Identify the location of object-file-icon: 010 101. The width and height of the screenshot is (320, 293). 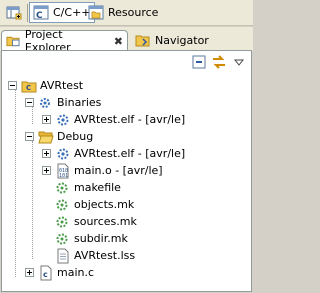
(63, 171).